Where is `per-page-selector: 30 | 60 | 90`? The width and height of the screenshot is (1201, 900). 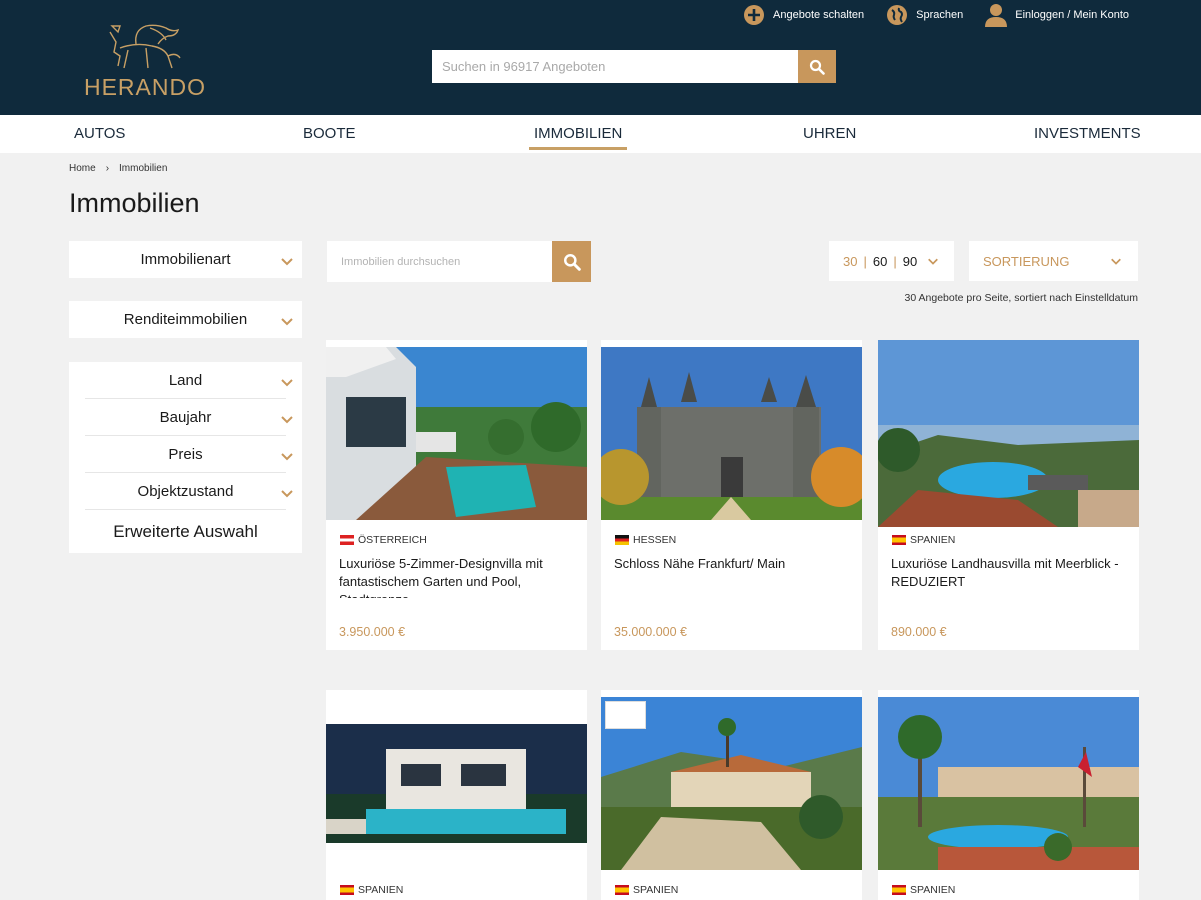
per-page-selector: 30 | 60 | 90 is located at coordinates (891, 261).